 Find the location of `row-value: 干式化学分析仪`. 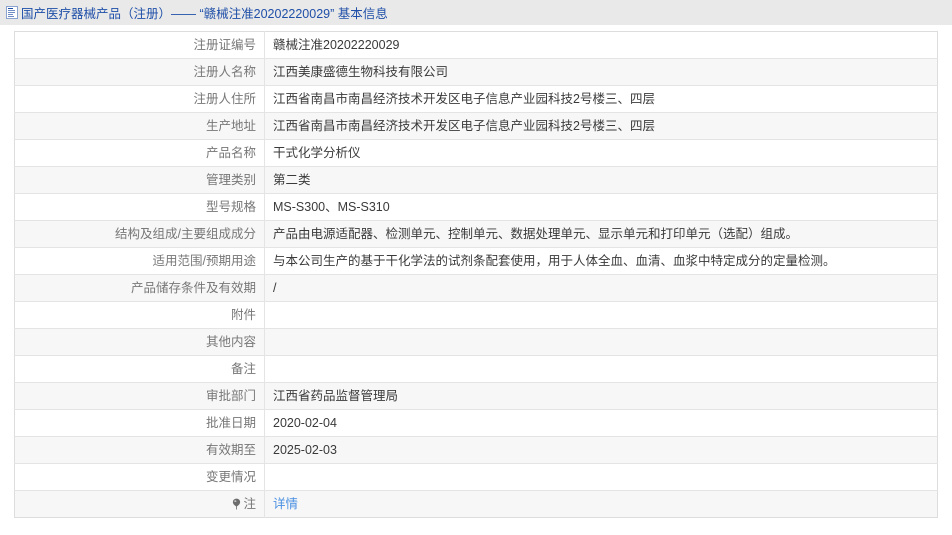

row-value: 干式化学分析仪 is located at coordinates (601, 153).